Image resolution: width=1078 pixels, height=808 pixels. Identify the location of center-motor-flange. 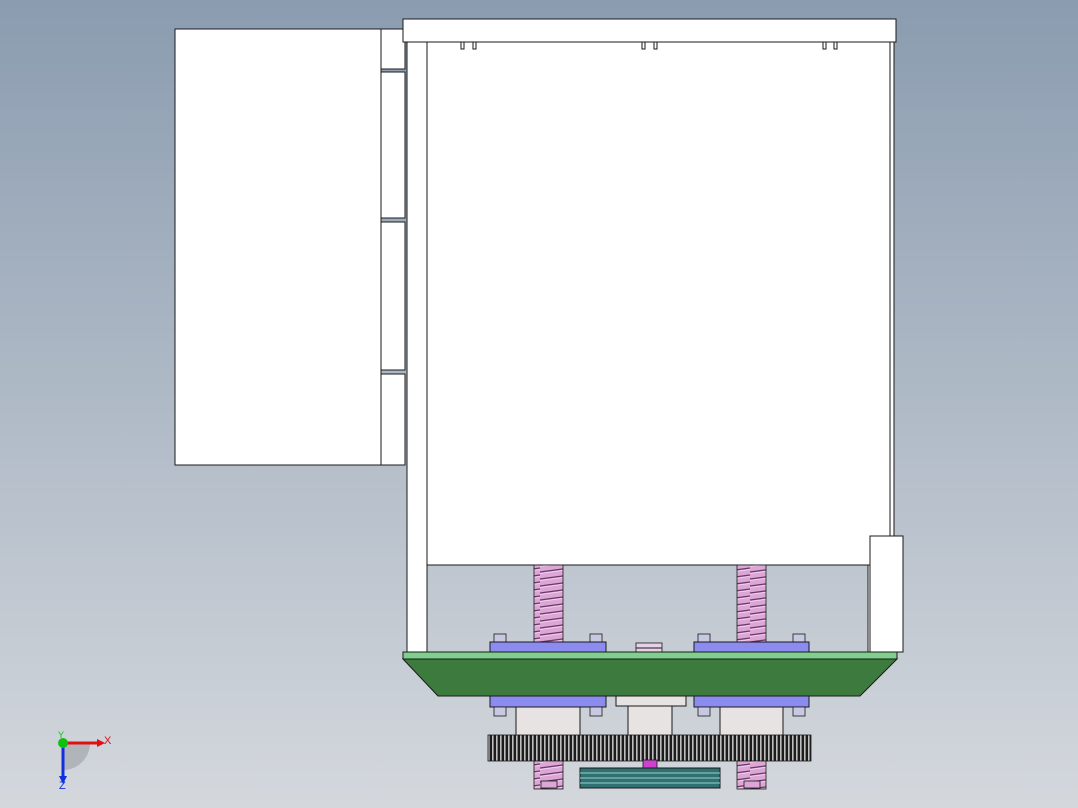
(651, 701).